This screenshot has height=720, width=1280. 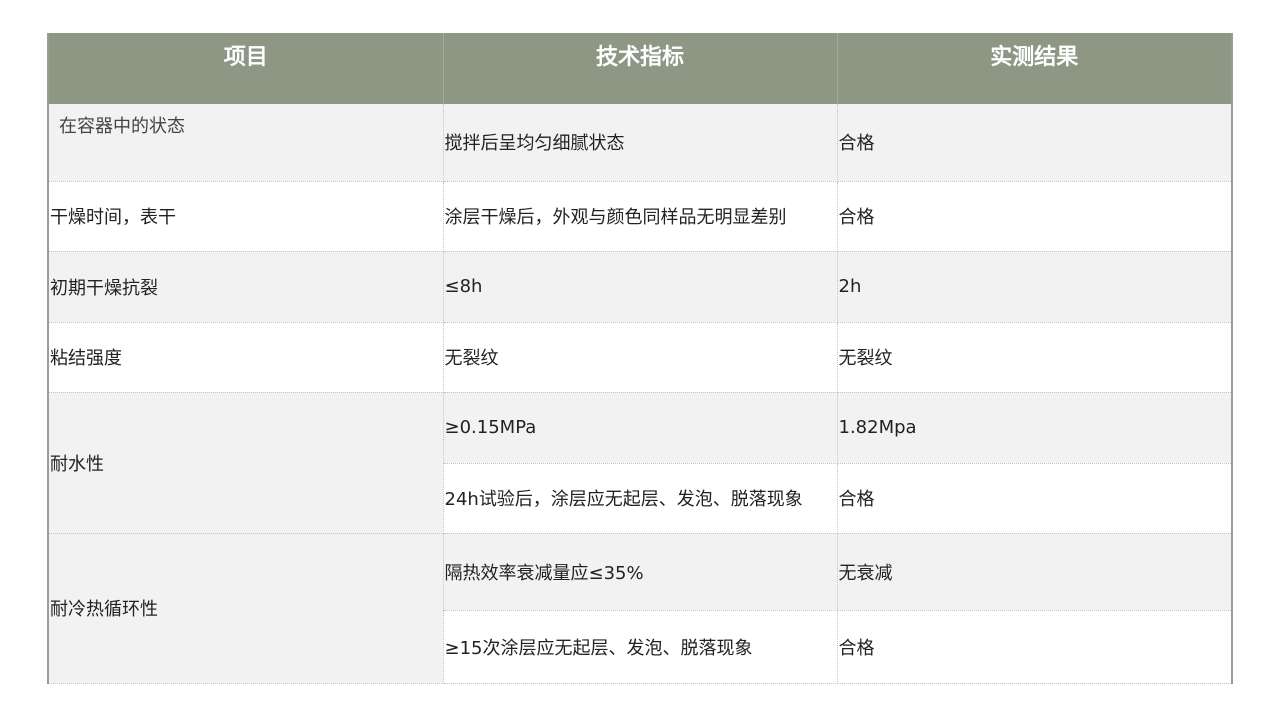 I want to click on cell-spec: ≤8h, so click(x=640, y=287).